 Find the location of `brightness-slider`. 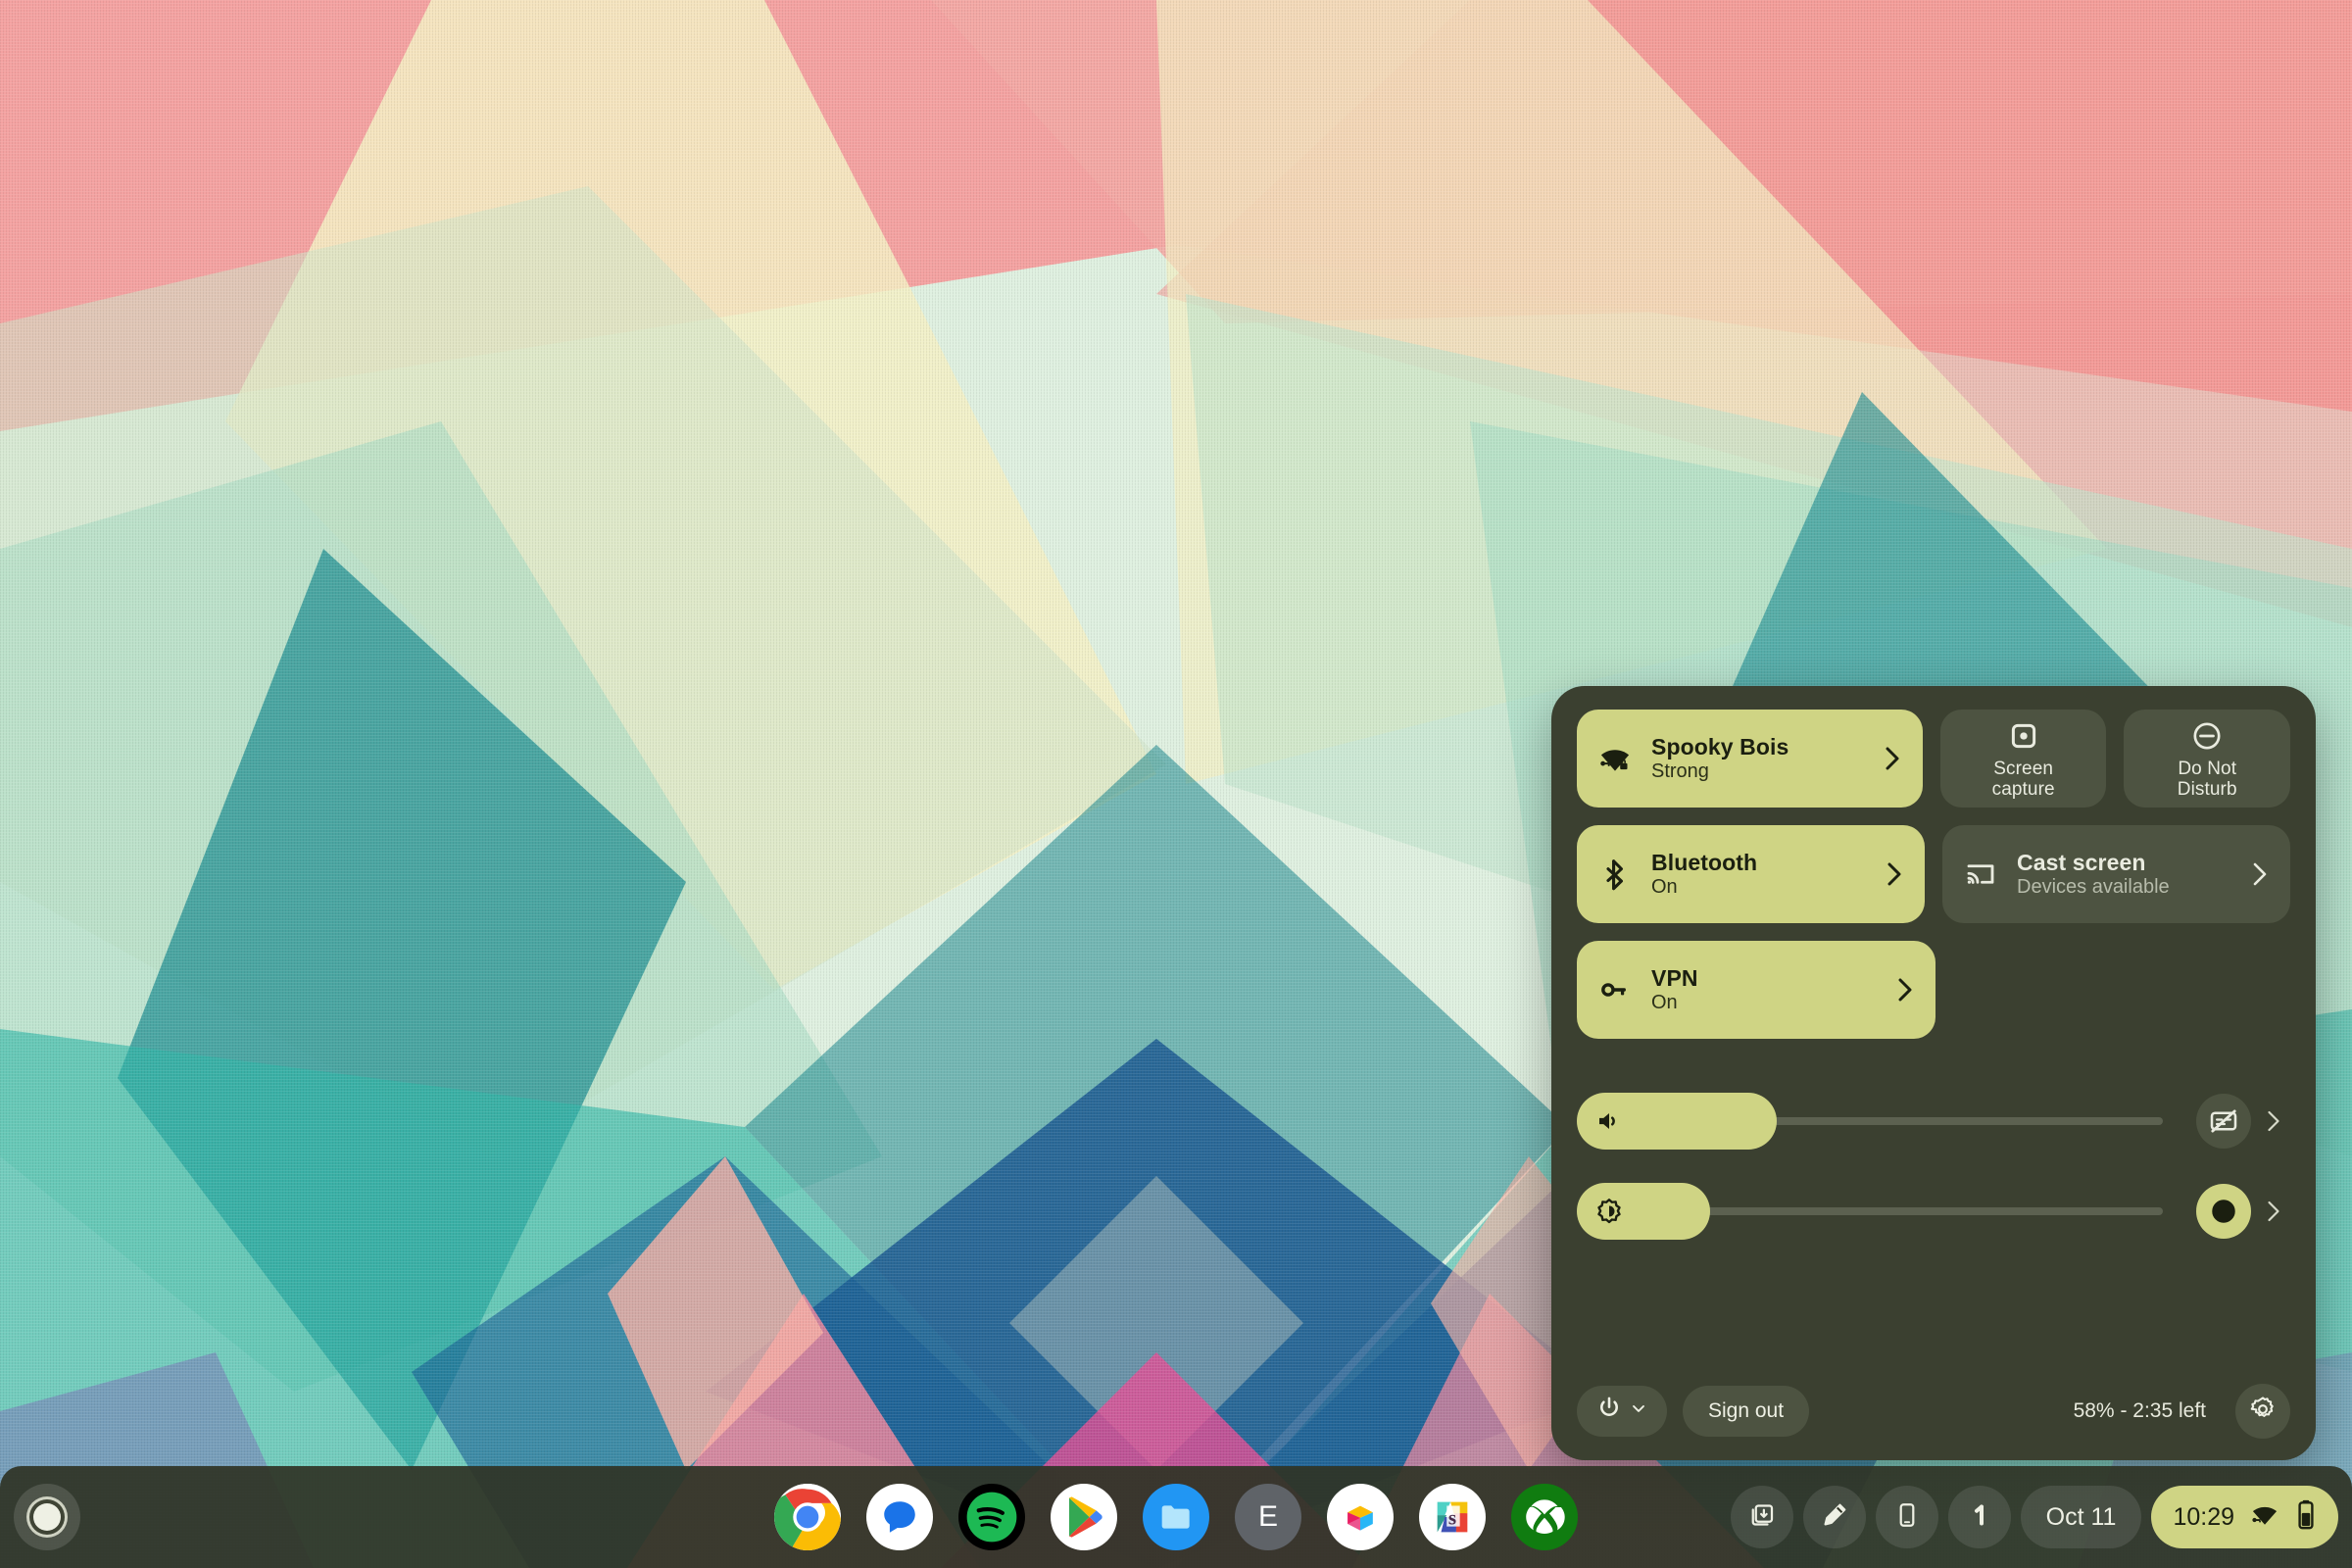

brightness-slider is located at coordinates (1879, 1211).